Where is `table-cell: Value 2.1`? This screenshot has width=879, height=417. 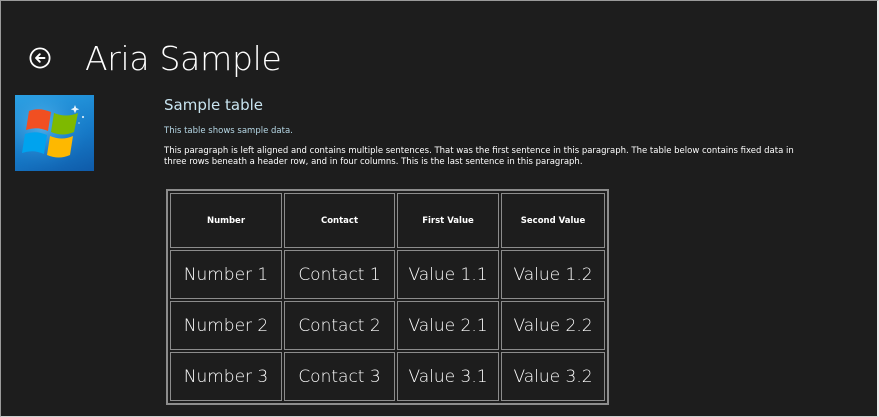 table-cell: Value 2.1 is located at coordinates (448, 325).